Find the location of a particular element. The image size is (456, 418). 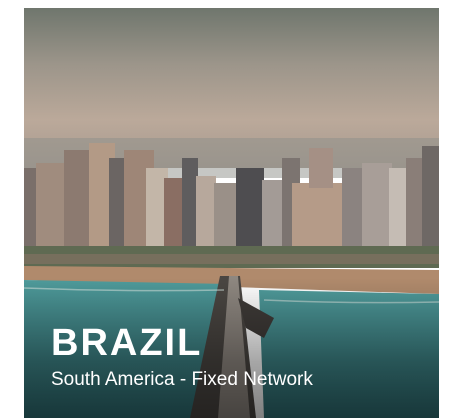

card-subtitle: South America - Fixed Network is located at coordinates (182, 379).